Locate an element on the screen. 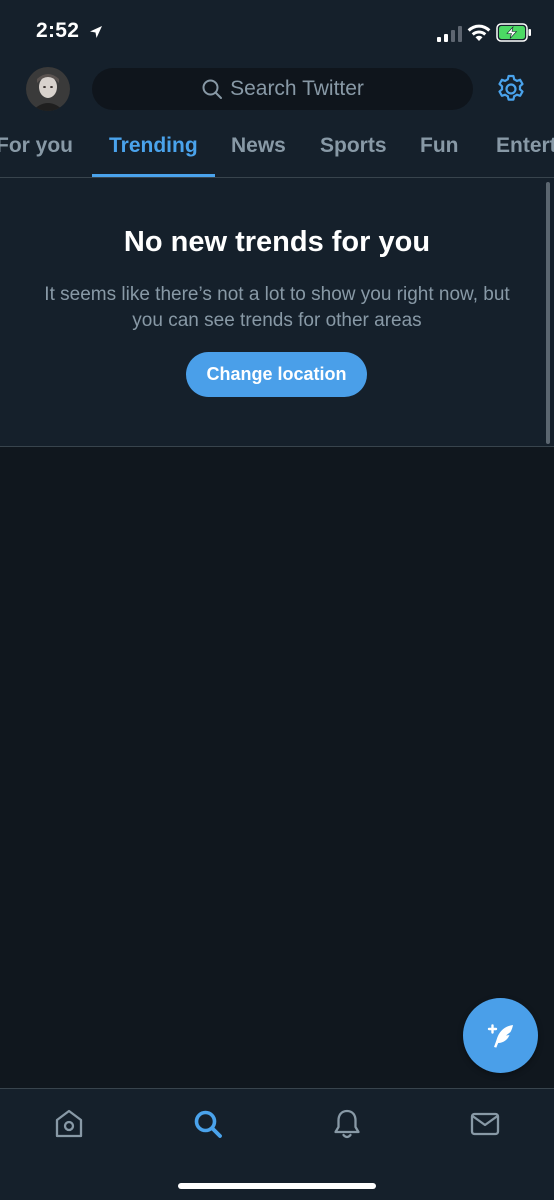  compose-feather-icon is located at coordinates (500, 1035).